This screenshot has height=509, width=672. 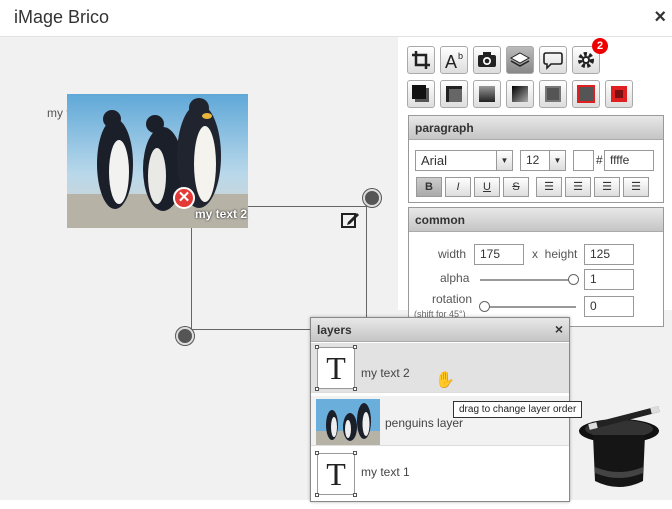 I want to click on inner-shadow-style-icon, so click(x=454, y=94).